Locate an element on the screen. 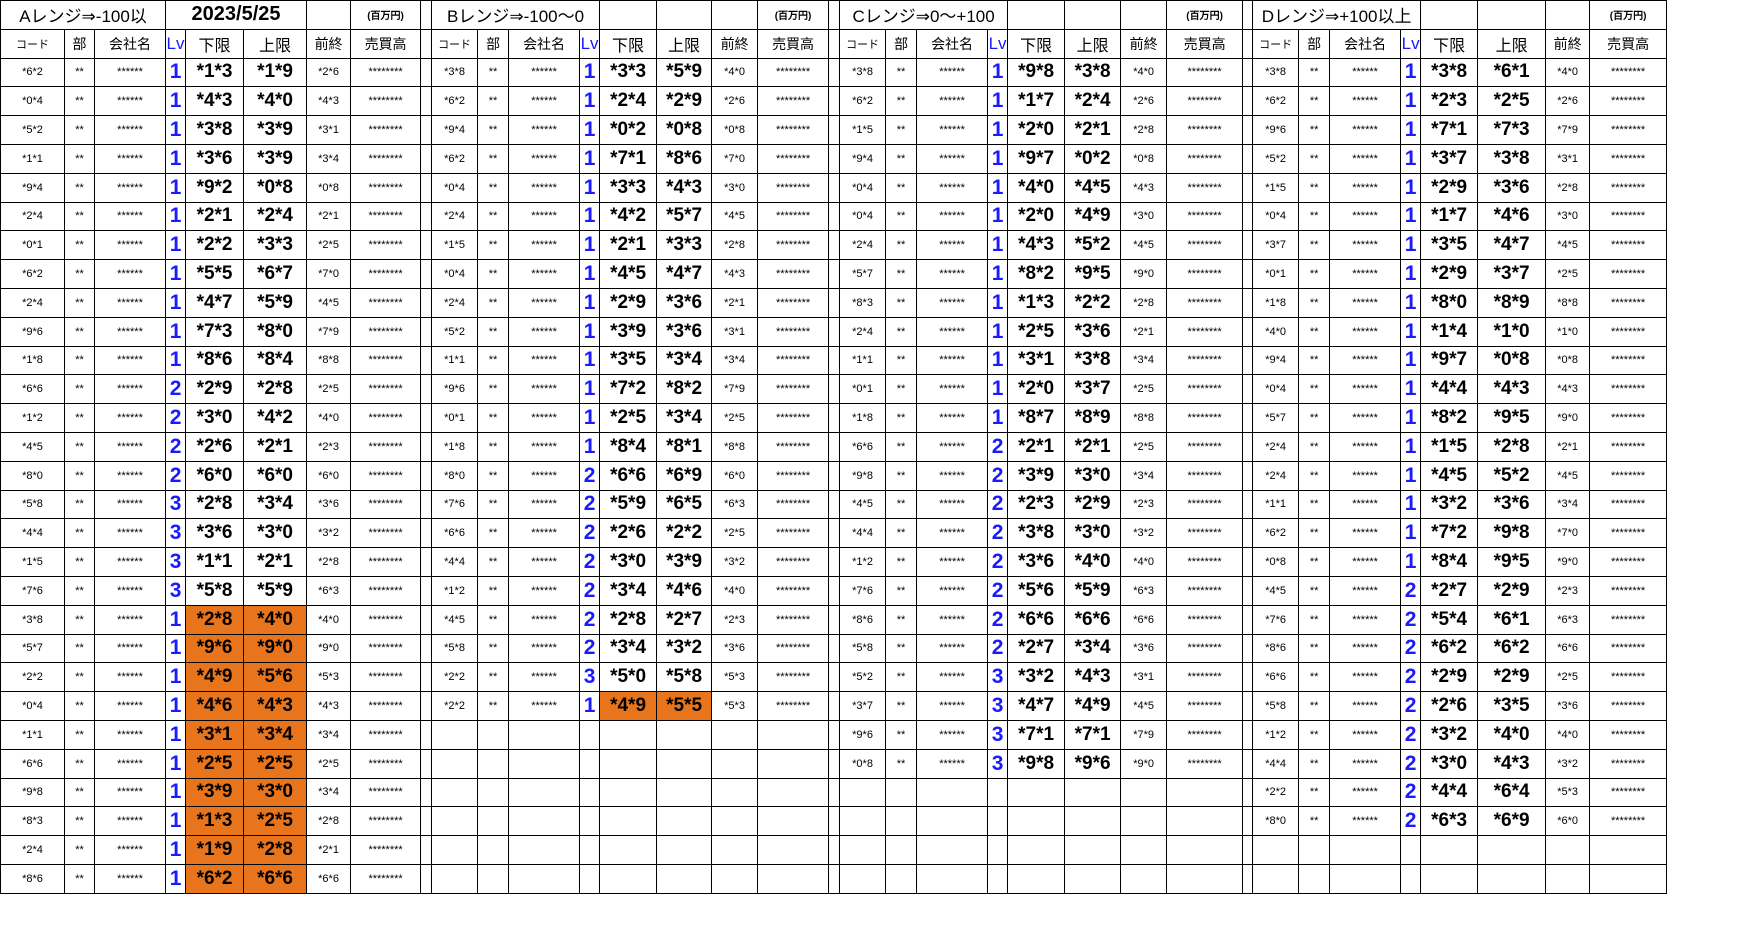  lv-cell: 3 is located at coordinates (176, 533).